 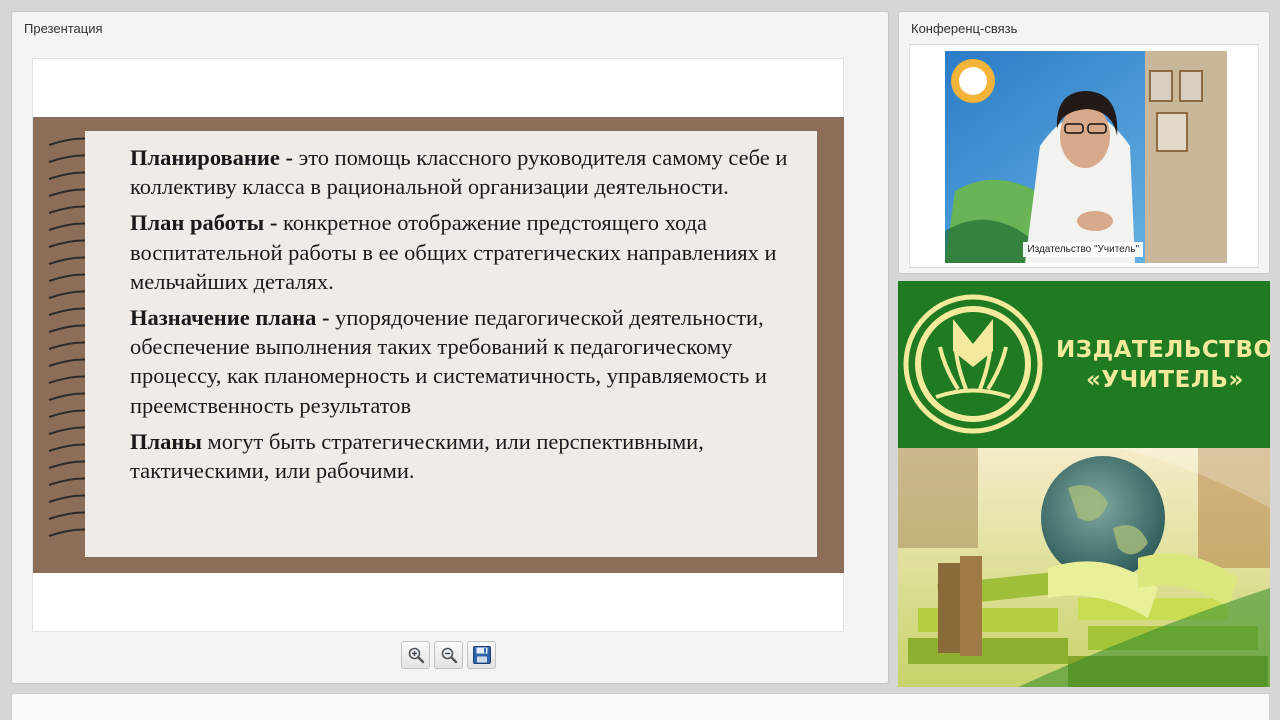 I want to click on zoom-out-button, so click(x=448, y=655).